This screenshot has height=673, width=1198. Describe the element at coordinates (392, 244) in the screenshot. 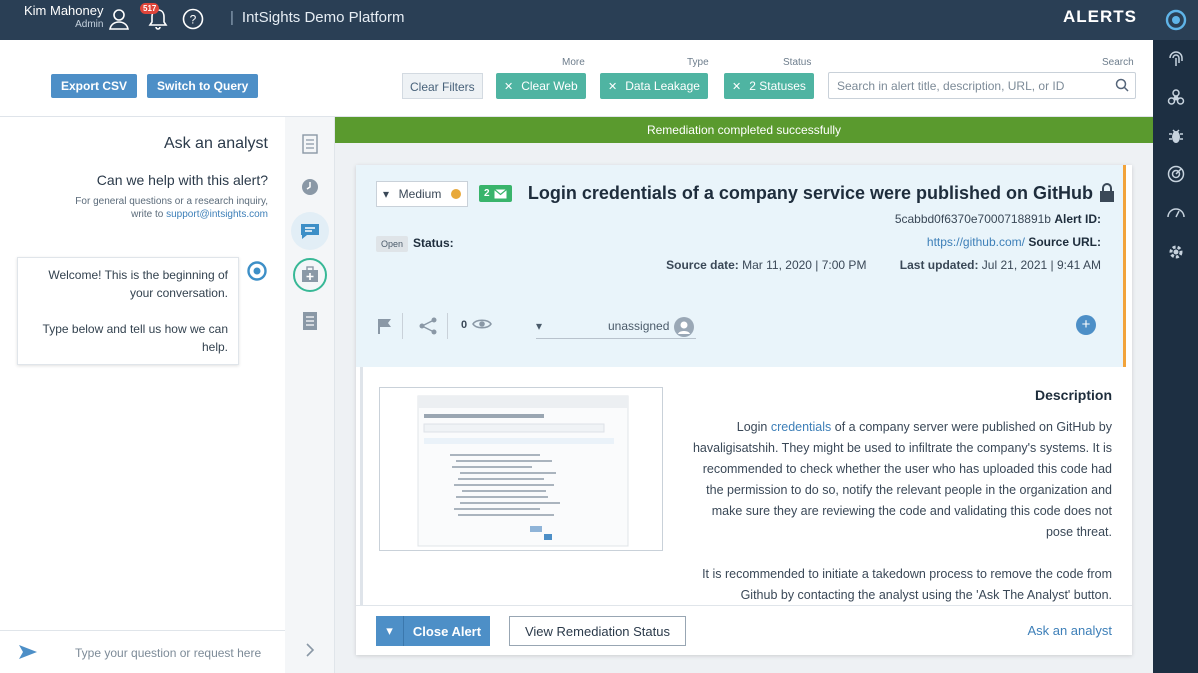

I see `status-badge: Open` at that location.